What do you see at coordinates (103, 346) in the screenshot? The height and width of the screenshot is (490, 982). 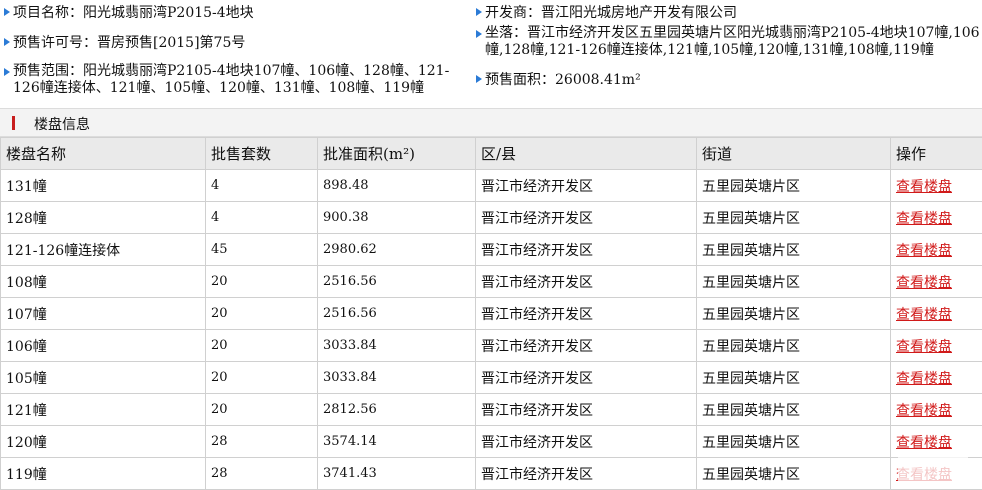 I see `cell-name: 106幢` at bounding box center [103, 346].